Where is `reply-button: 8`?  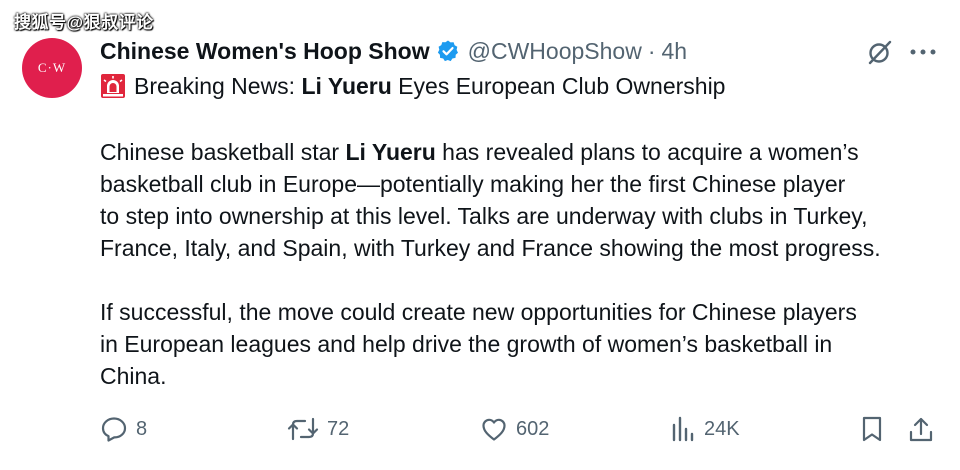 reply-button: 8 is located at coordinates (123, 429).